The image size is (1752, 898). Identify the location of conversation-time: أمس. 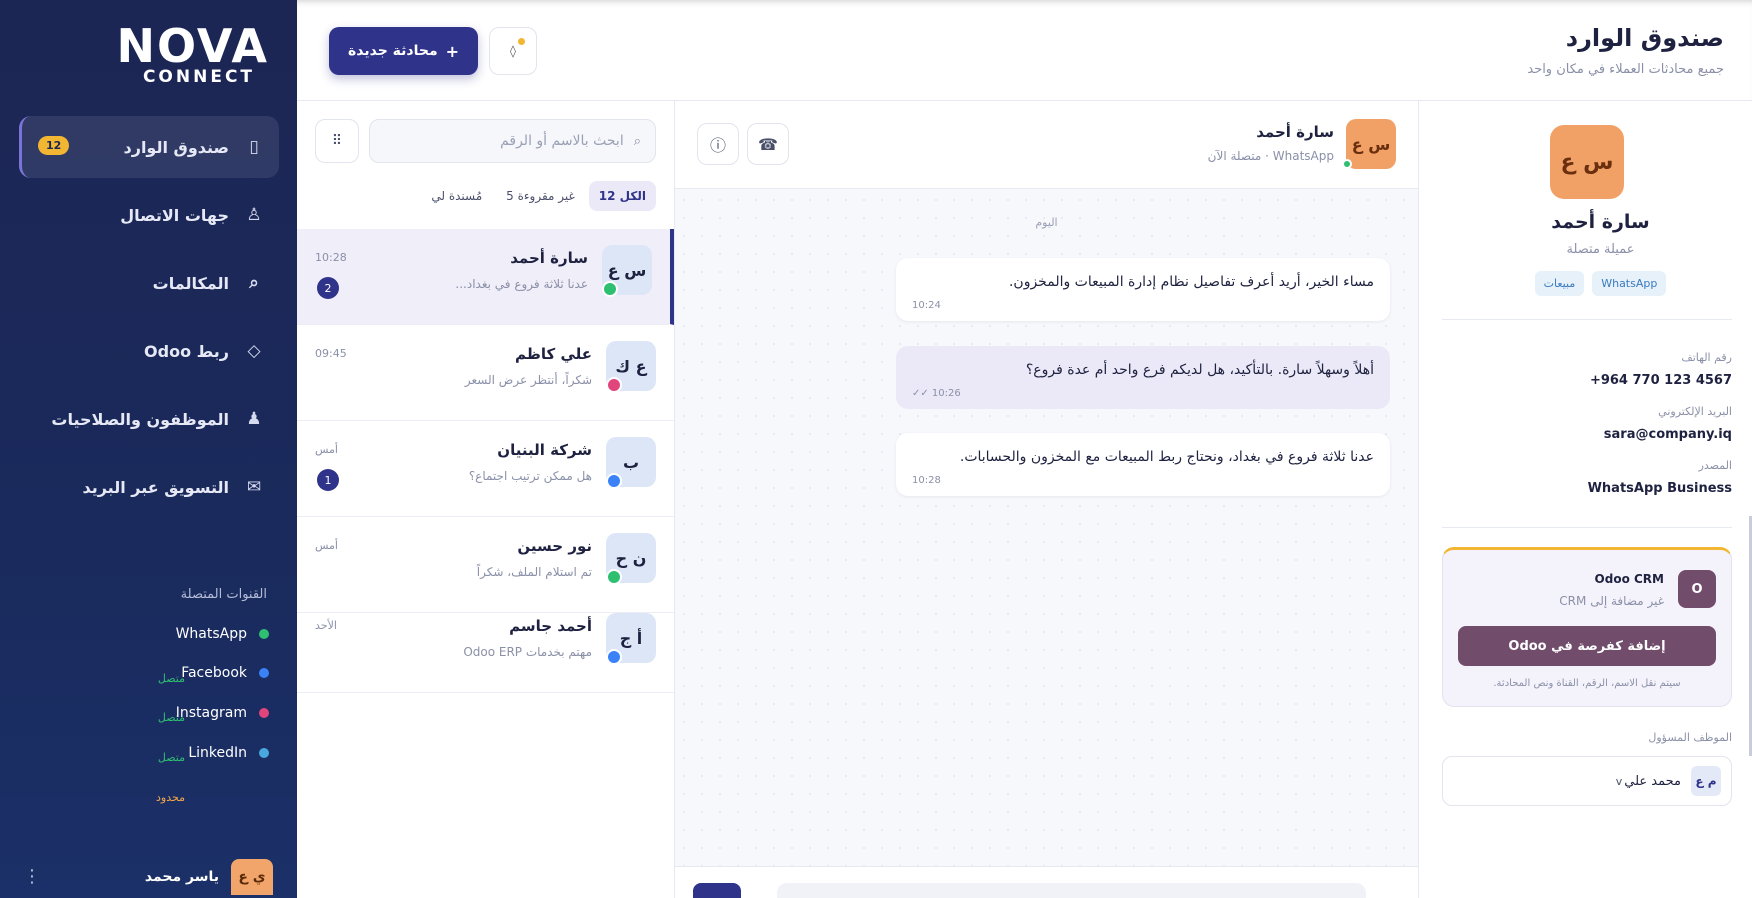
(326, 545).